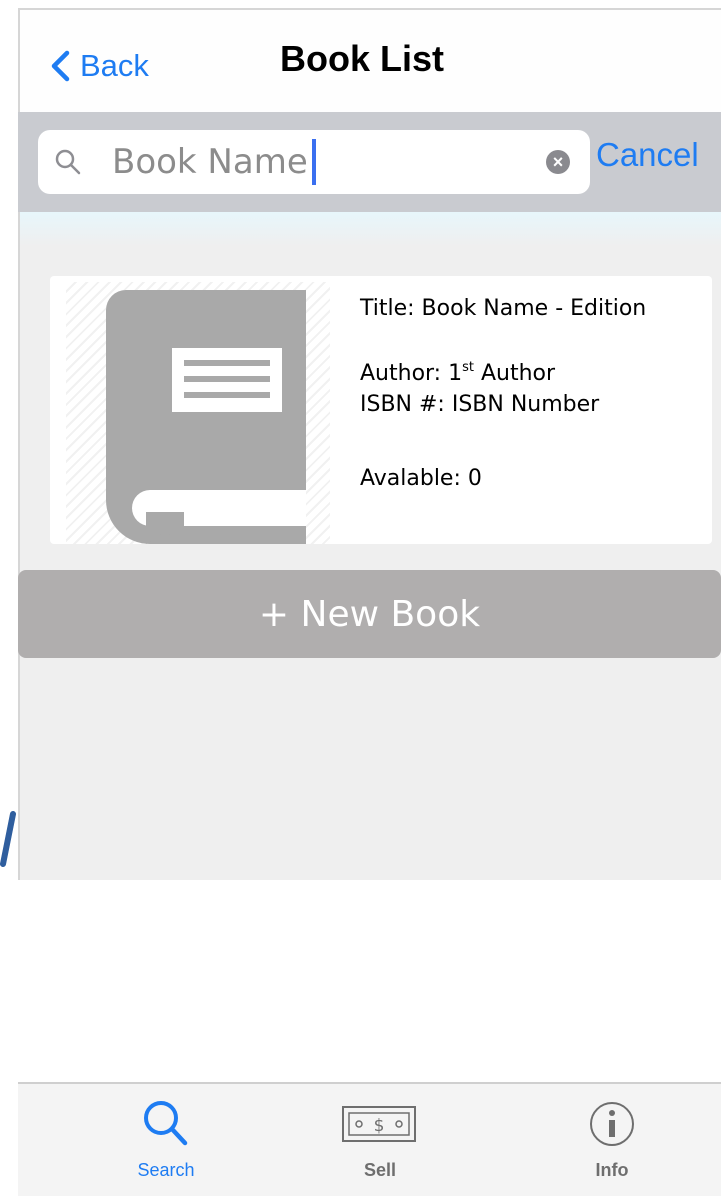 The width and height of the screenshot is (721, 1196). Describe the element at coordinates (558, 162) in the screenshot. I see `clear-search-button: ×` at that location.